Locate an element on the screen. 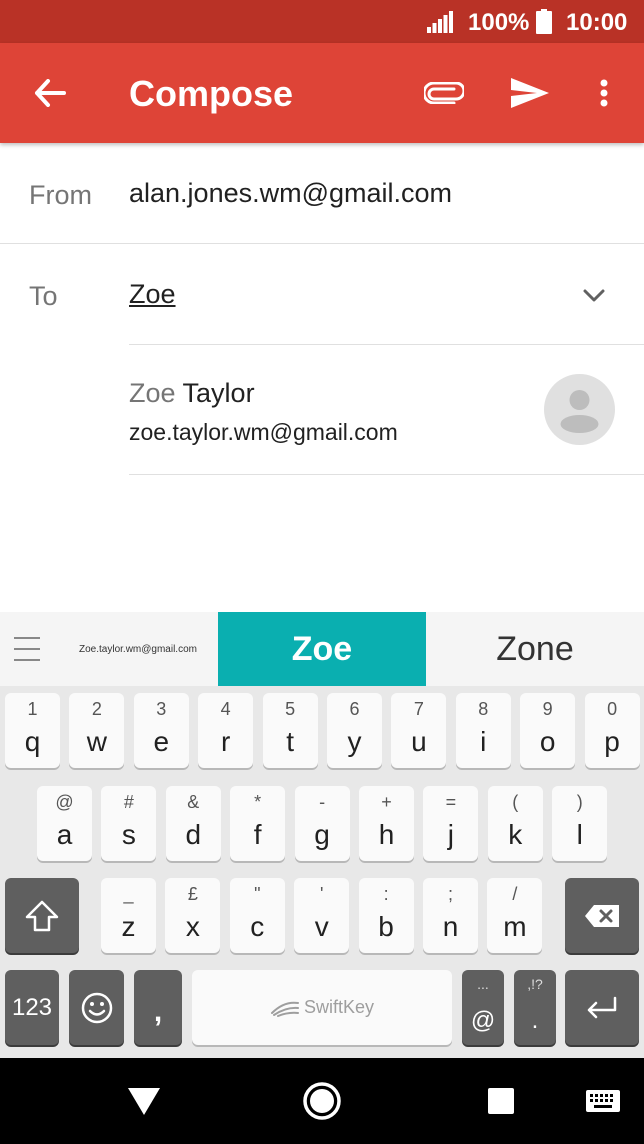 The image size is (644, 1144). key-hint: 9 is located at coordinates (547, 709).